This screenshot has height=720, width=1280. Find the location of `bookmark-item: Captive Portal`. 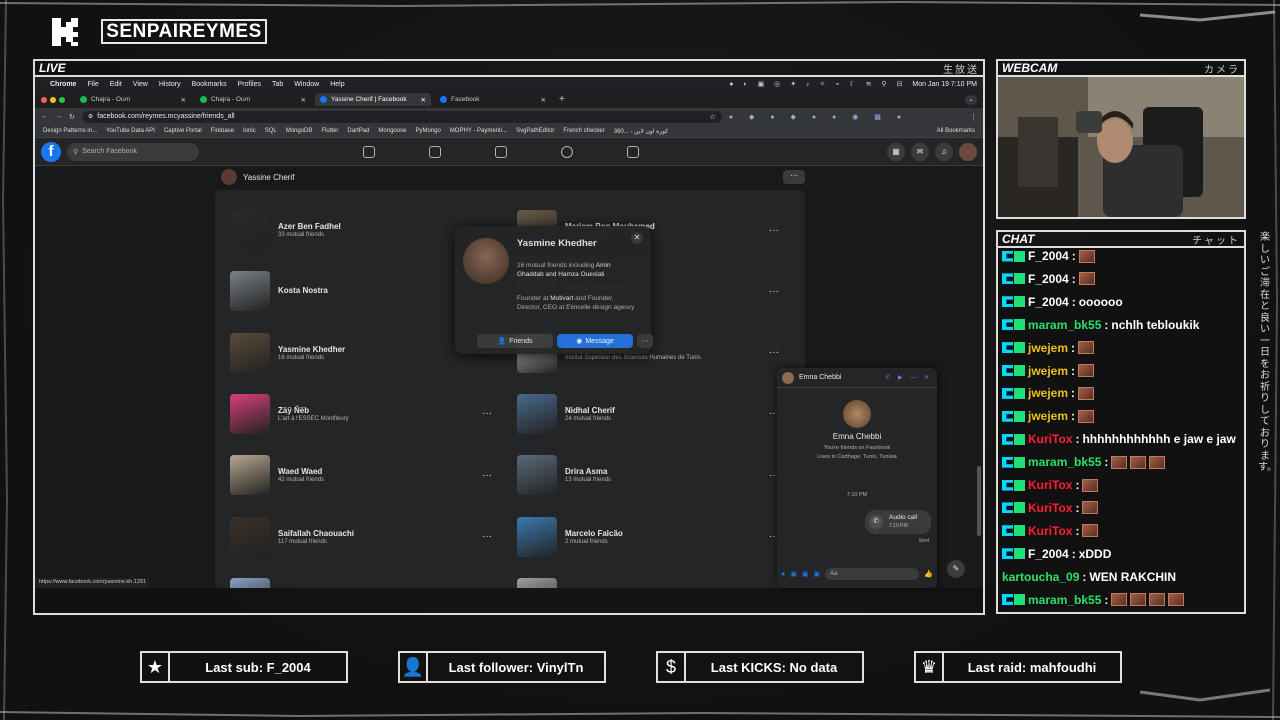

bookmark-item: Captive Portal is located at coordinates (183, 131).